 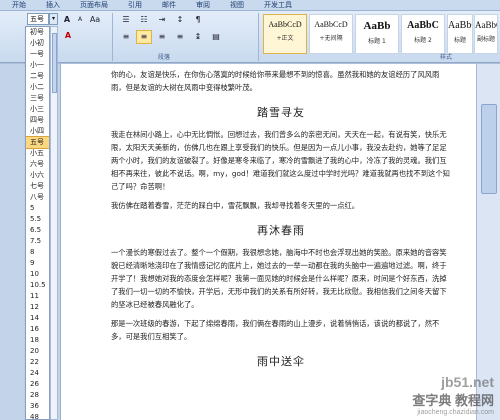 I want to click on watermark-url: jiaocheng.chazidian.com, so click(x=455, y=412).